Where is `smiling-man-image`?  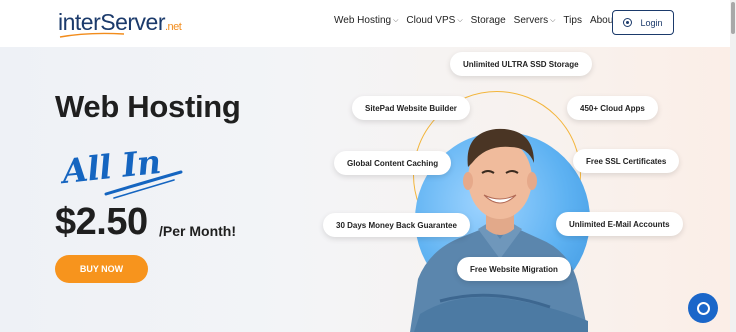 smiling-man-image is located at coordinates (499, 230).